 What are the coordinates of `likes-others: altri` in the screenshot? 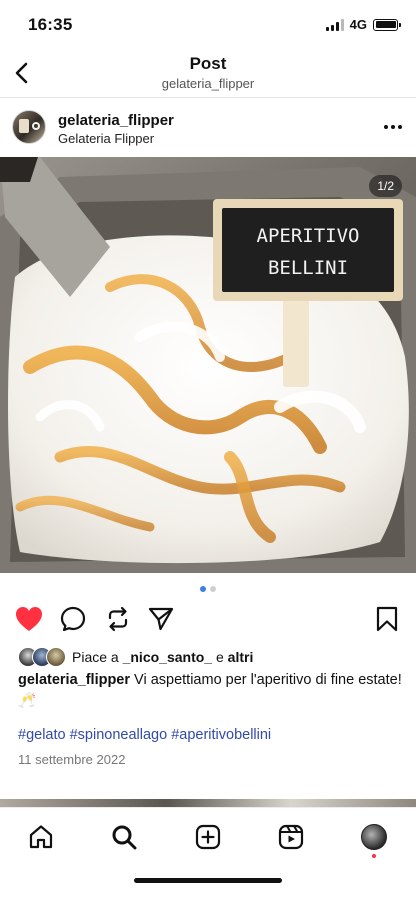 It's located at (241, 657).